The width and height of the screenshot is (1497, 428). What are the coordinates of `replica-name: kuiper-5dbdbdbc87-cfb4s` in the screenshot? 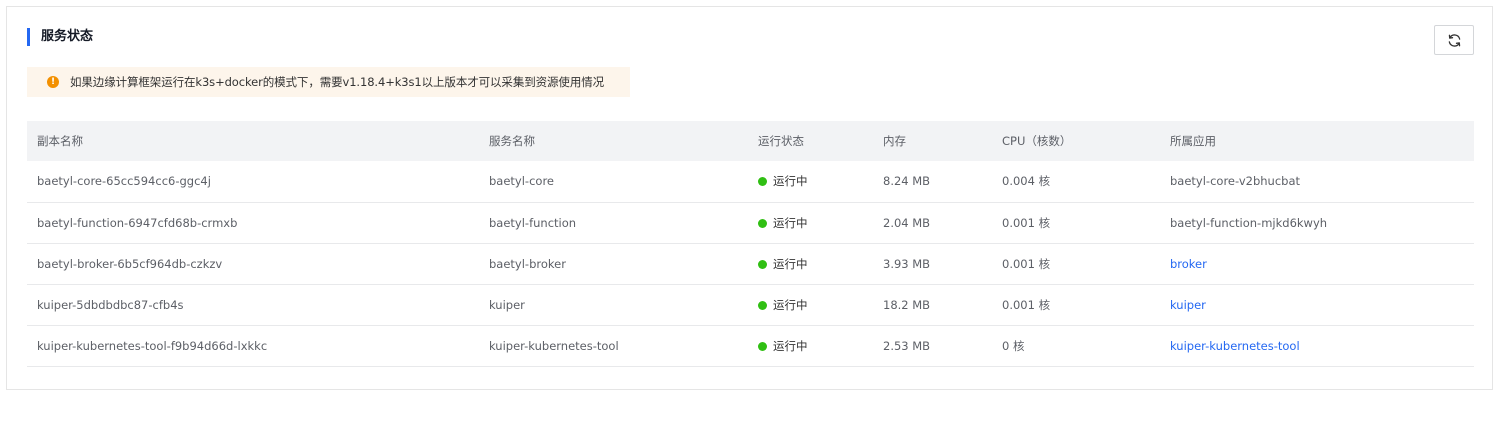 It's located at (253, 305).